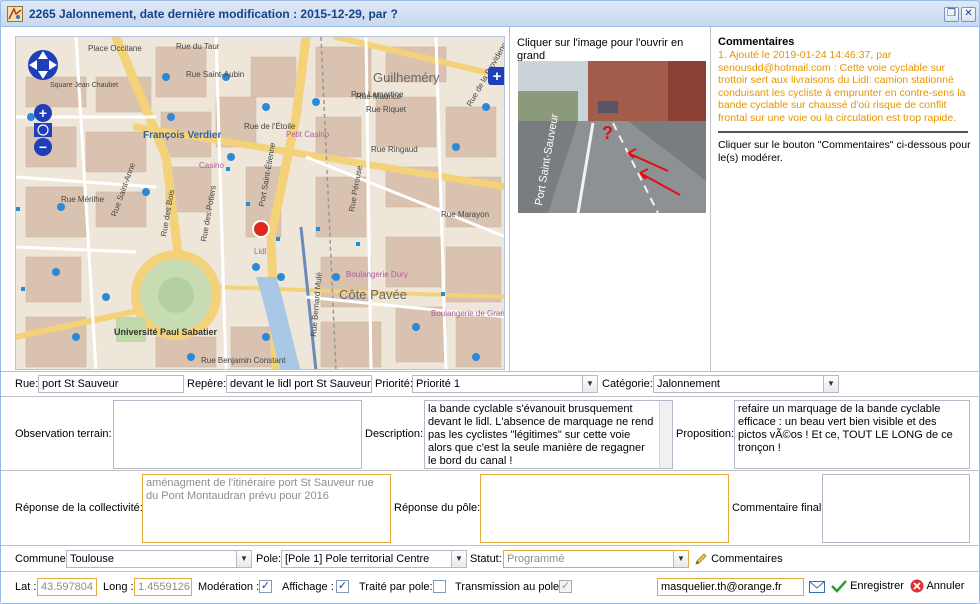 Image resolution: width=980 pixels, height=604 pixels. I want to click on map-label: Casino, so click(211, 165).